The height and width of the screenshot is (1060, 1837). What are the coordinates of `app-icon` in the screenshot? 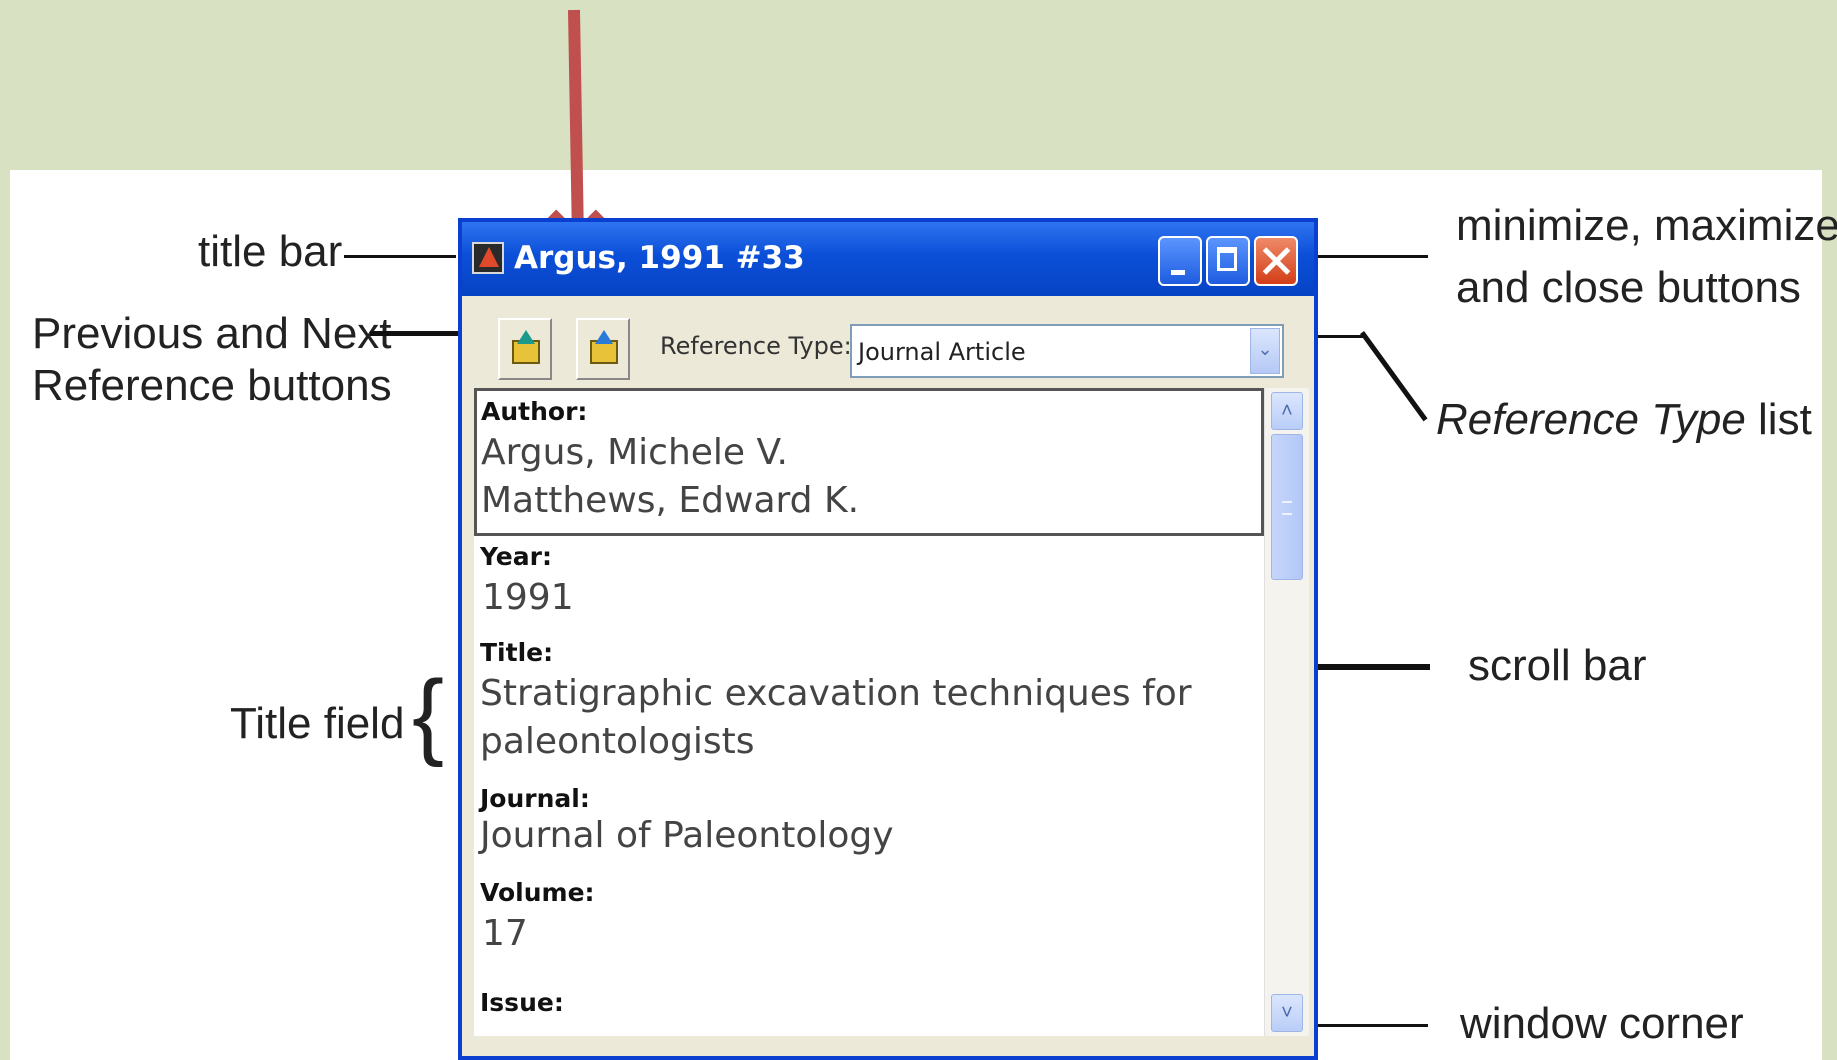 It's located at (488, 258).